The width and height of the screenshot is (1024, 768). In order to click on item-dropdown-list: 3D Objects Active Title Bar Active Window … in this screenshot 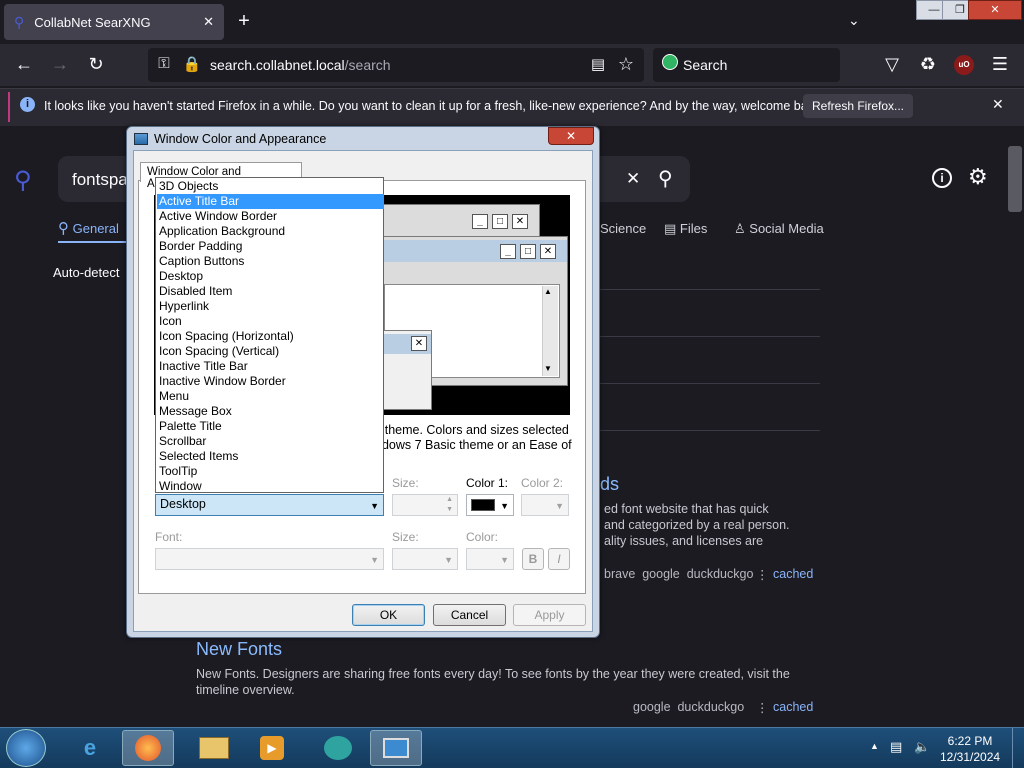, I will do `click(269, 335)`.